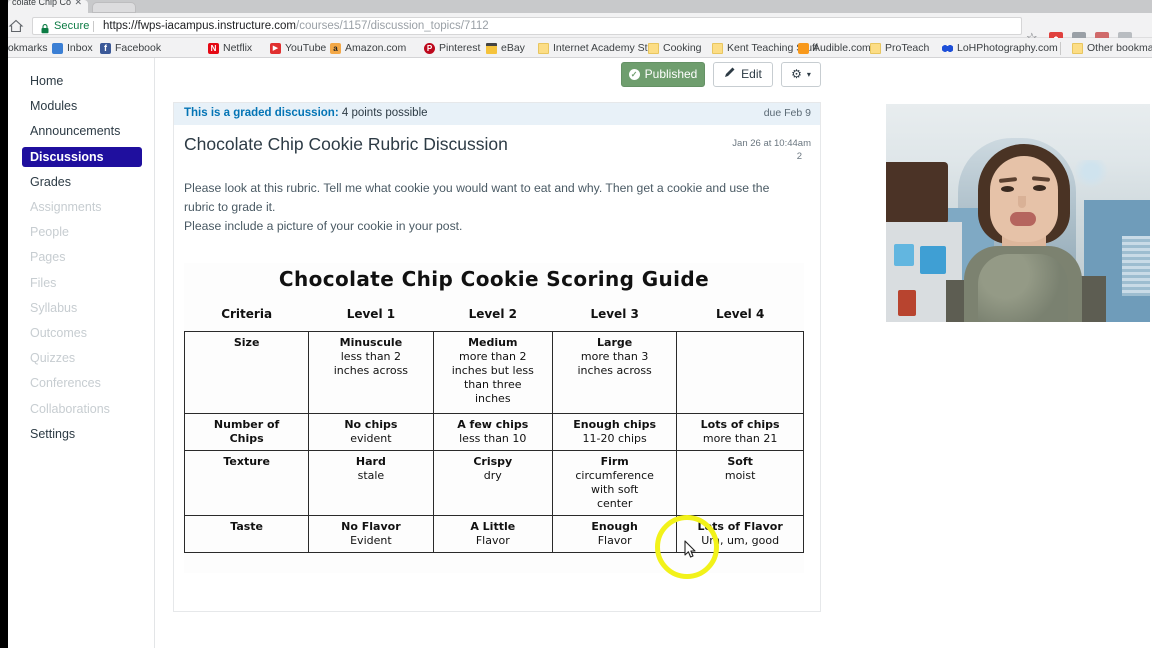  I want to click on sidebar-item-grades: Grades, so click(82, 182).